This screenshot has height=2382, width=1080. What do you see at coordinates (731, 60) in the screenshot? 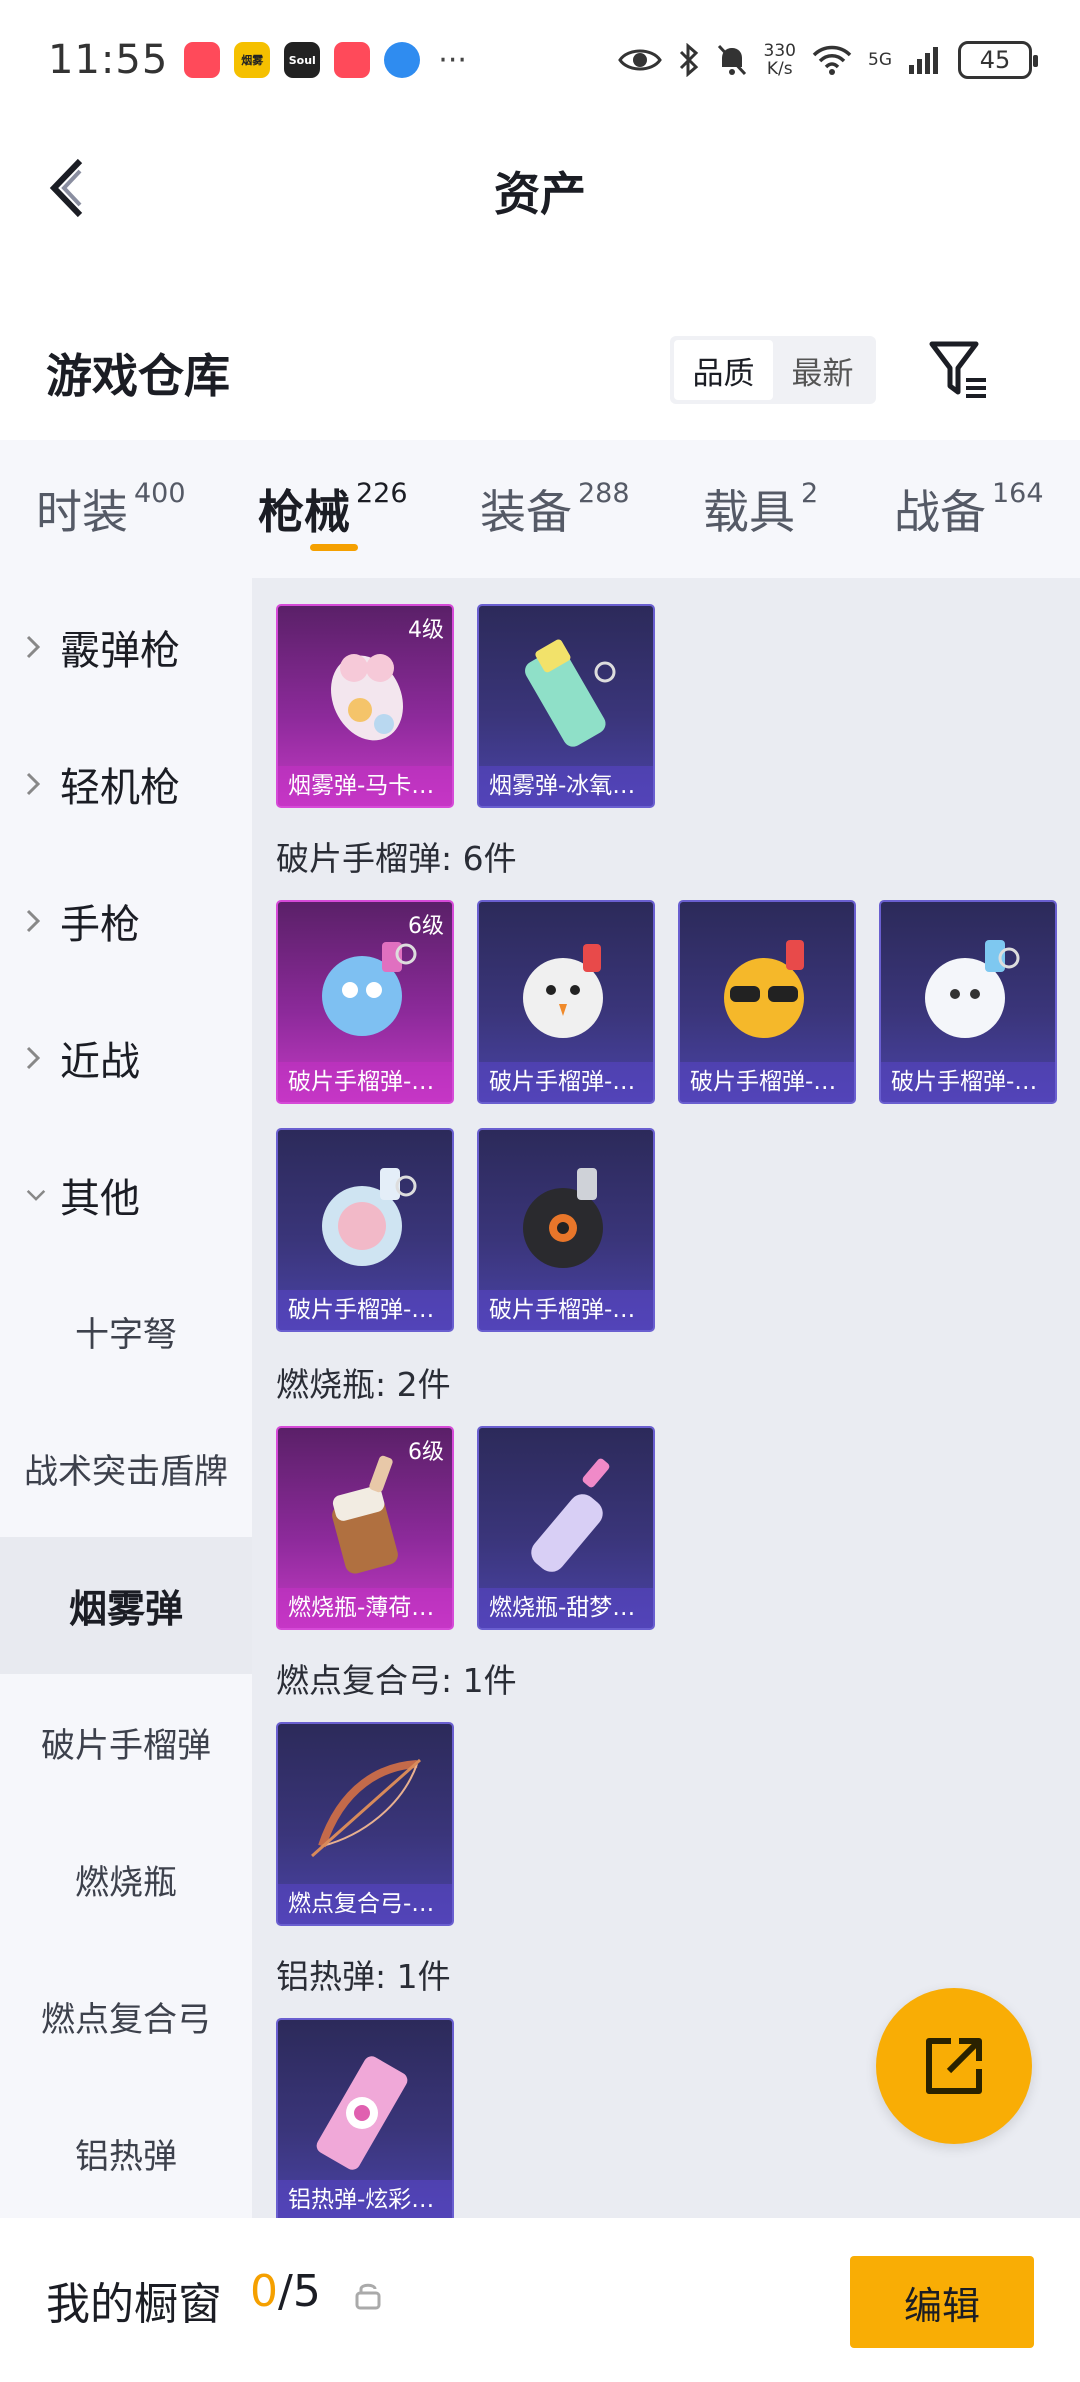
I see `mute-bell-icon` at bounding box center [731, 60].